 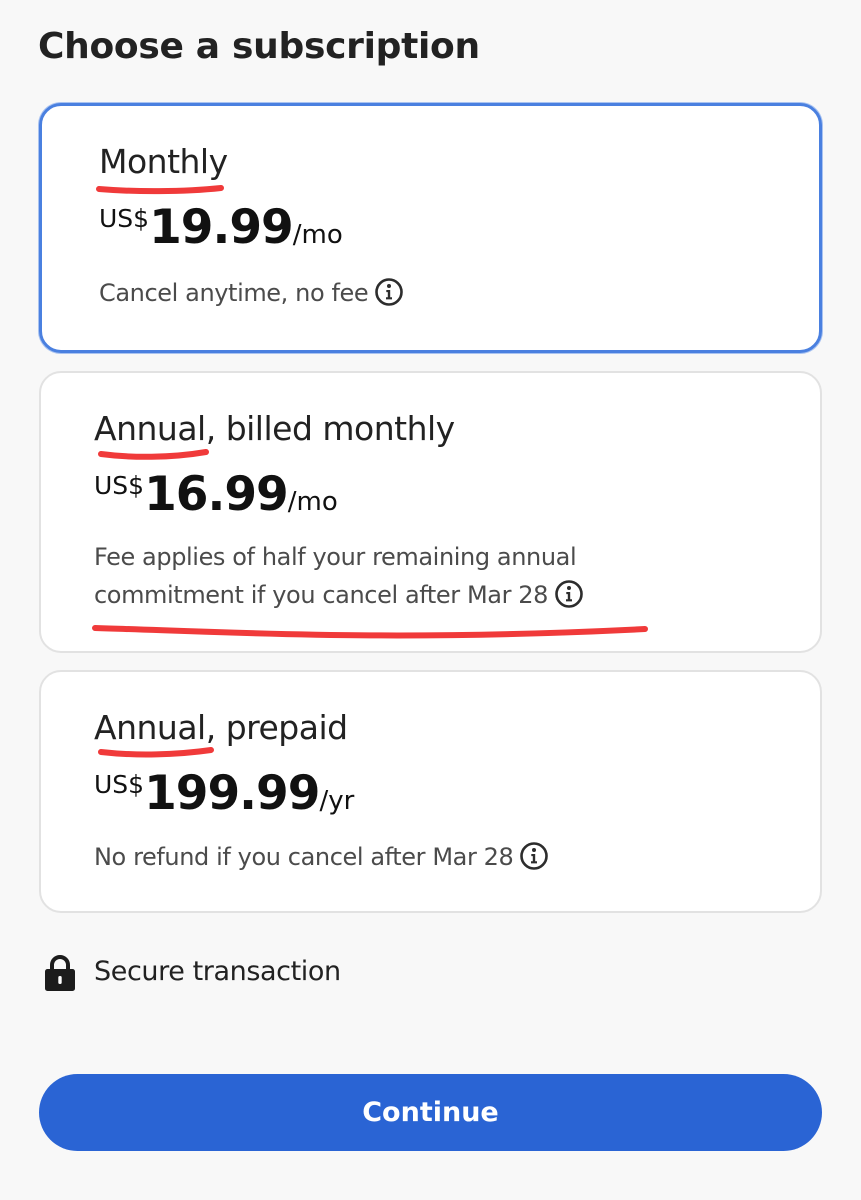 What do you see at coordinates (221, 727) in the screenshot?
I see `plan-name: Annual, prepaid` at bounding box center [221, 727].